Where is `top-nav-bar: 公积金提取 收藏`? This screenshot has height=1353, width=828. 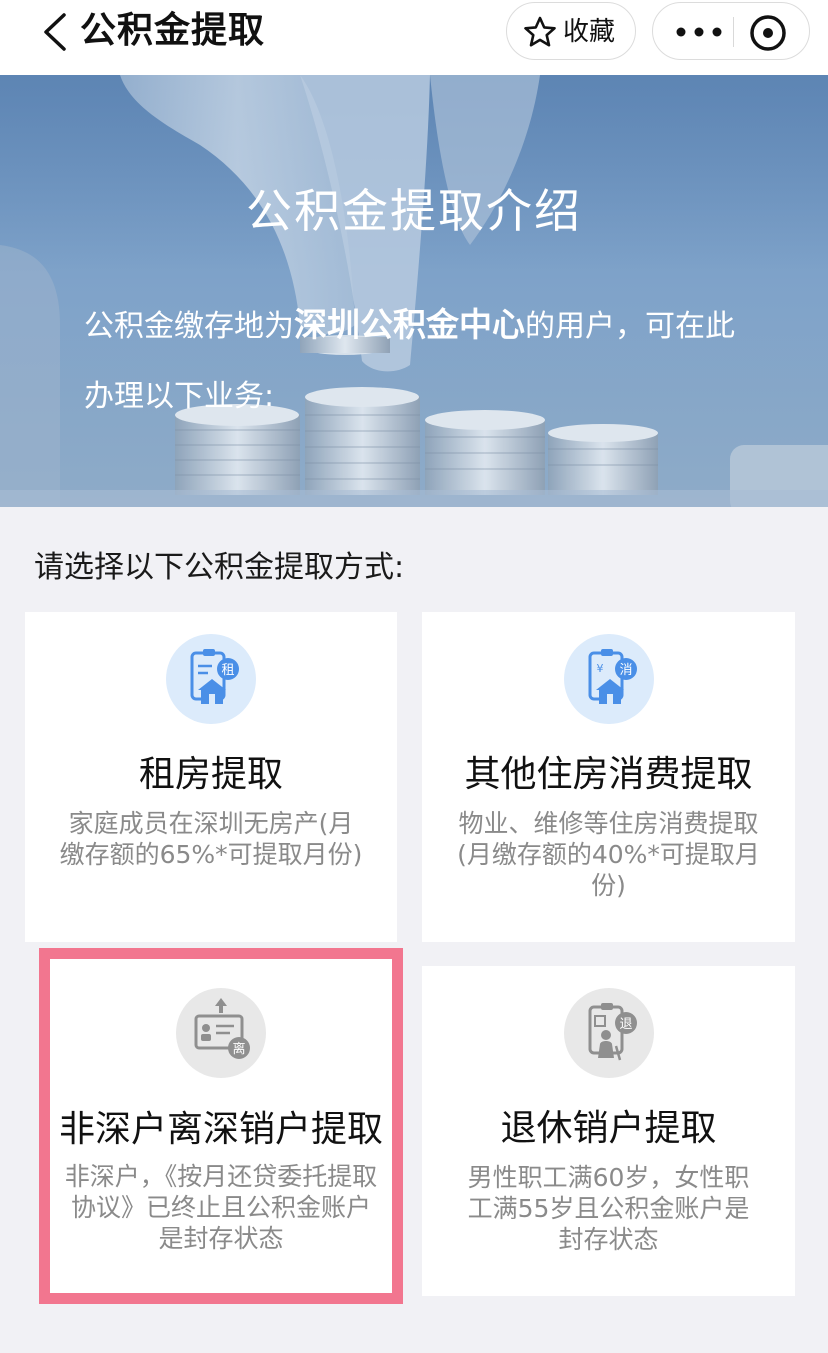
top-nav-bar: 公积金提取 收藏 is located at coordinates (414, 37).